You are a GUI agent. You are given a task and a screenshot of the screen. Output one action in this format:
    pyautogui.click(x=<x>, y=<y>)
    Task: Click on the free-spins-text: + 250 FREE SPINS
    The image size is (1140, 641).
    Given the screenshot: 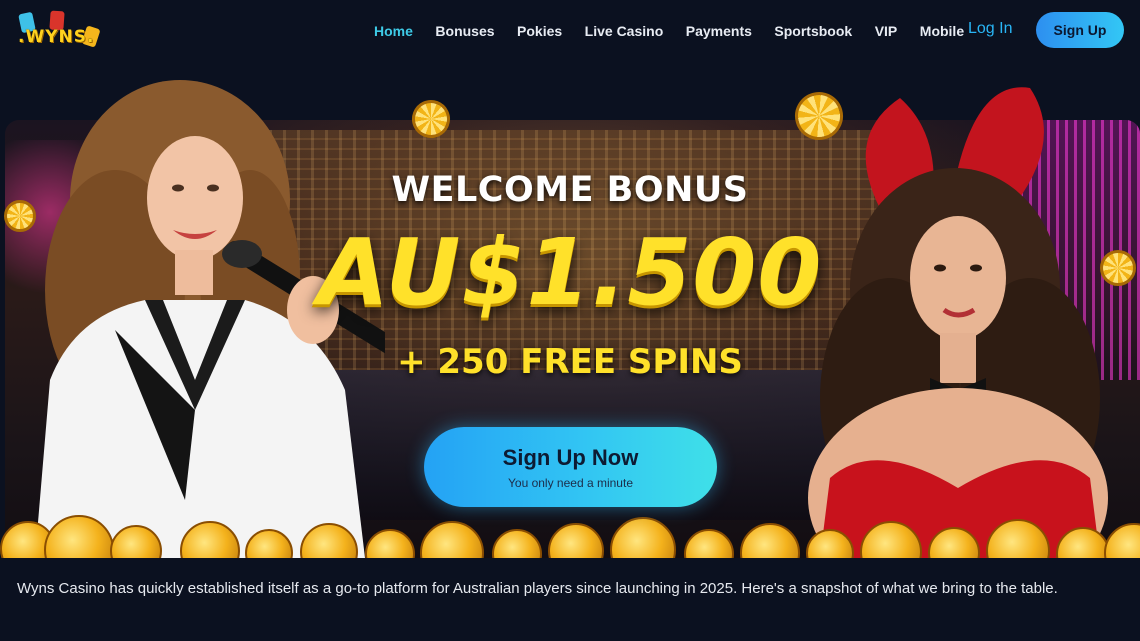 What is the action you would take?
    pyautogui.click(x=570, y=362)
    